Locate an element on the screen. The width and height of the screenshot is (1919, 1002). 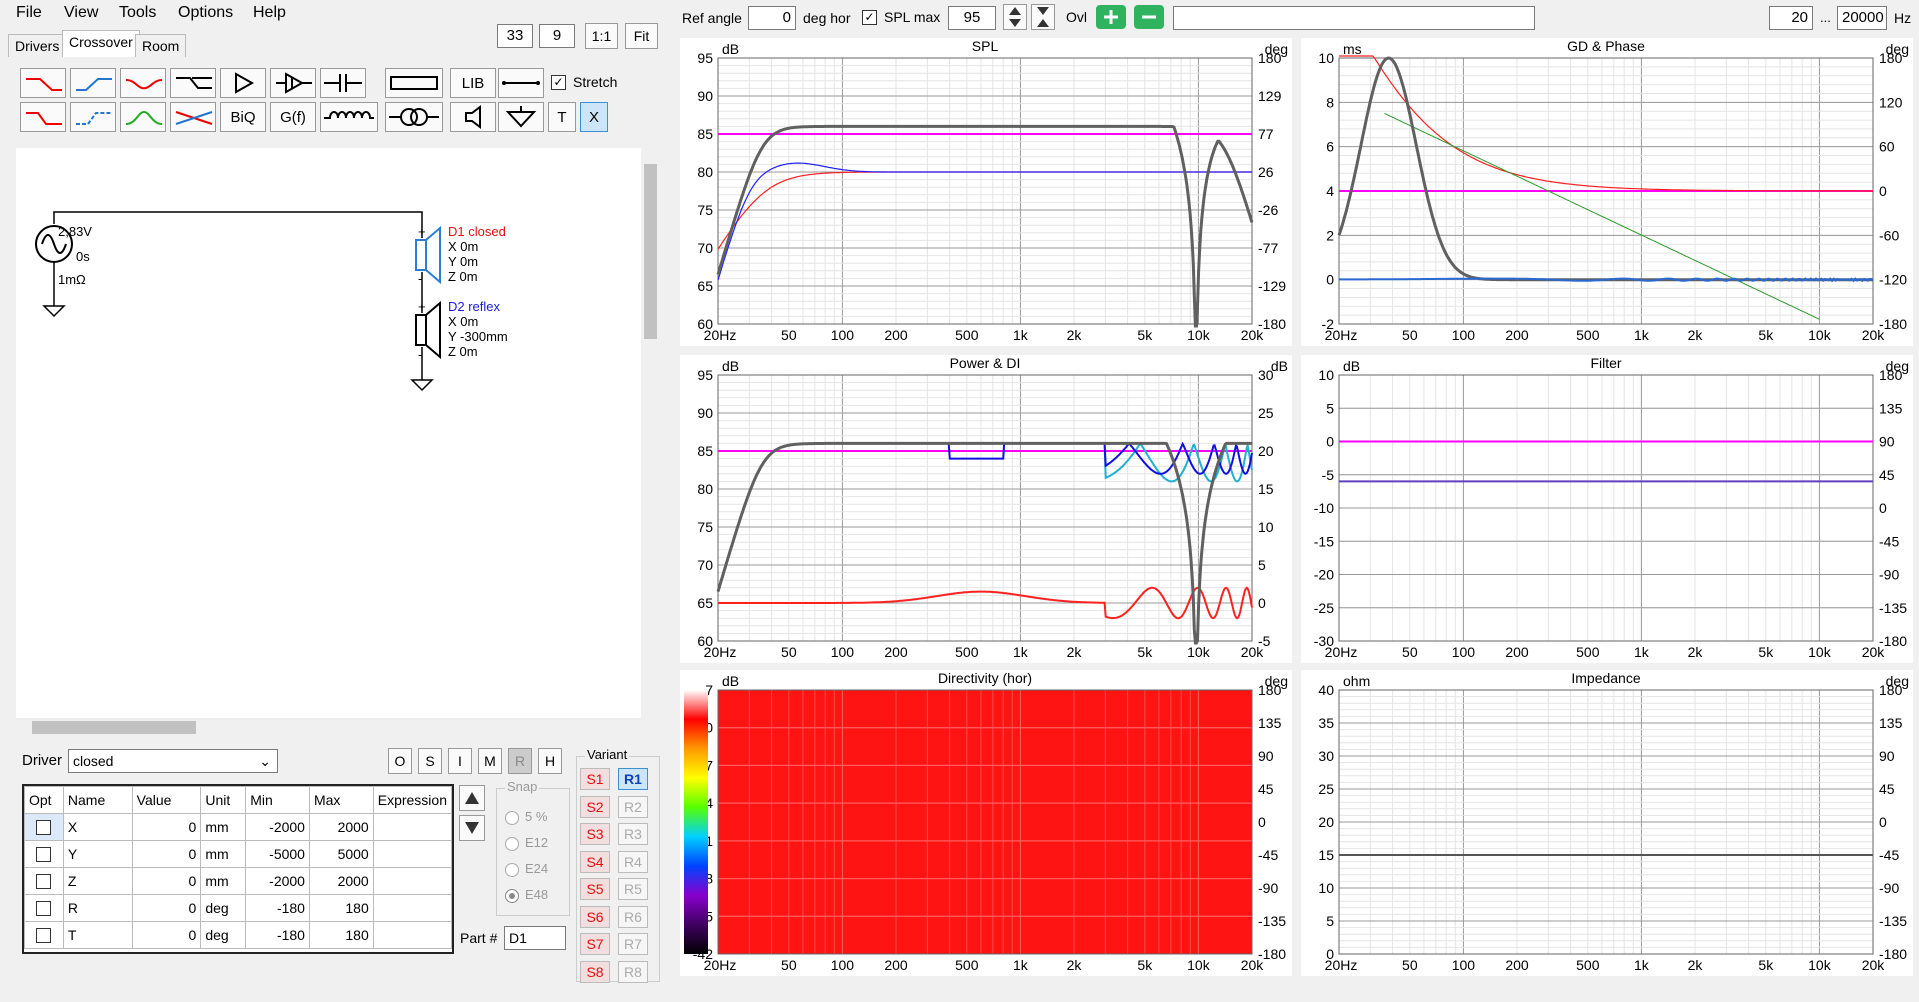
variant-s2-button: S2 is located at coordinates (595, 806).